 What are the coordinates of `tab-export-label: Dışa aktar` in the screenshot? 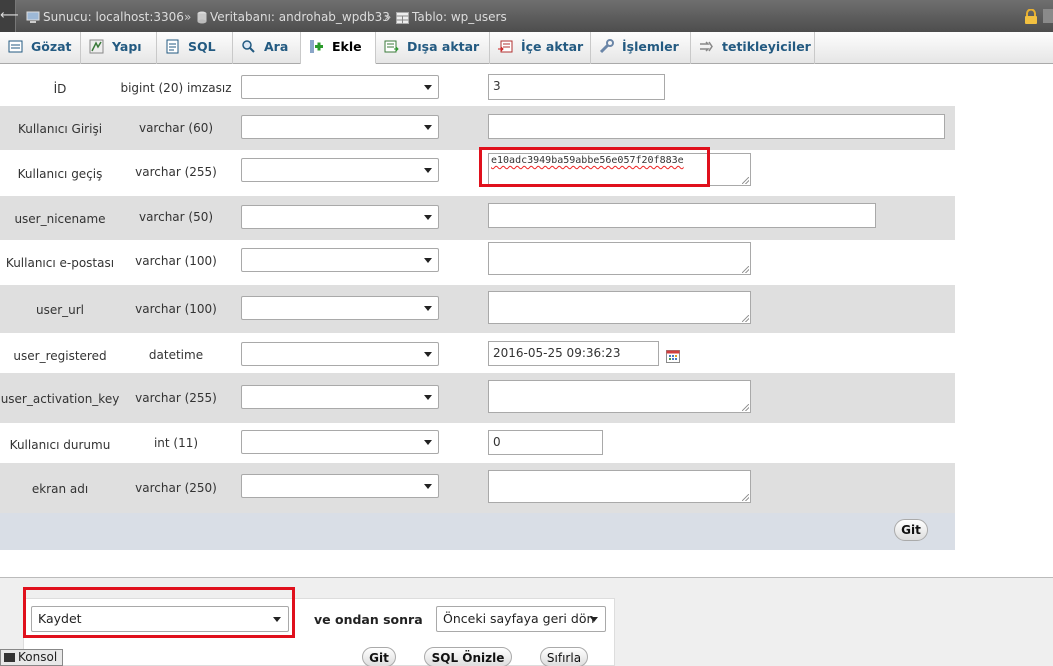 It's located at (443, 46).